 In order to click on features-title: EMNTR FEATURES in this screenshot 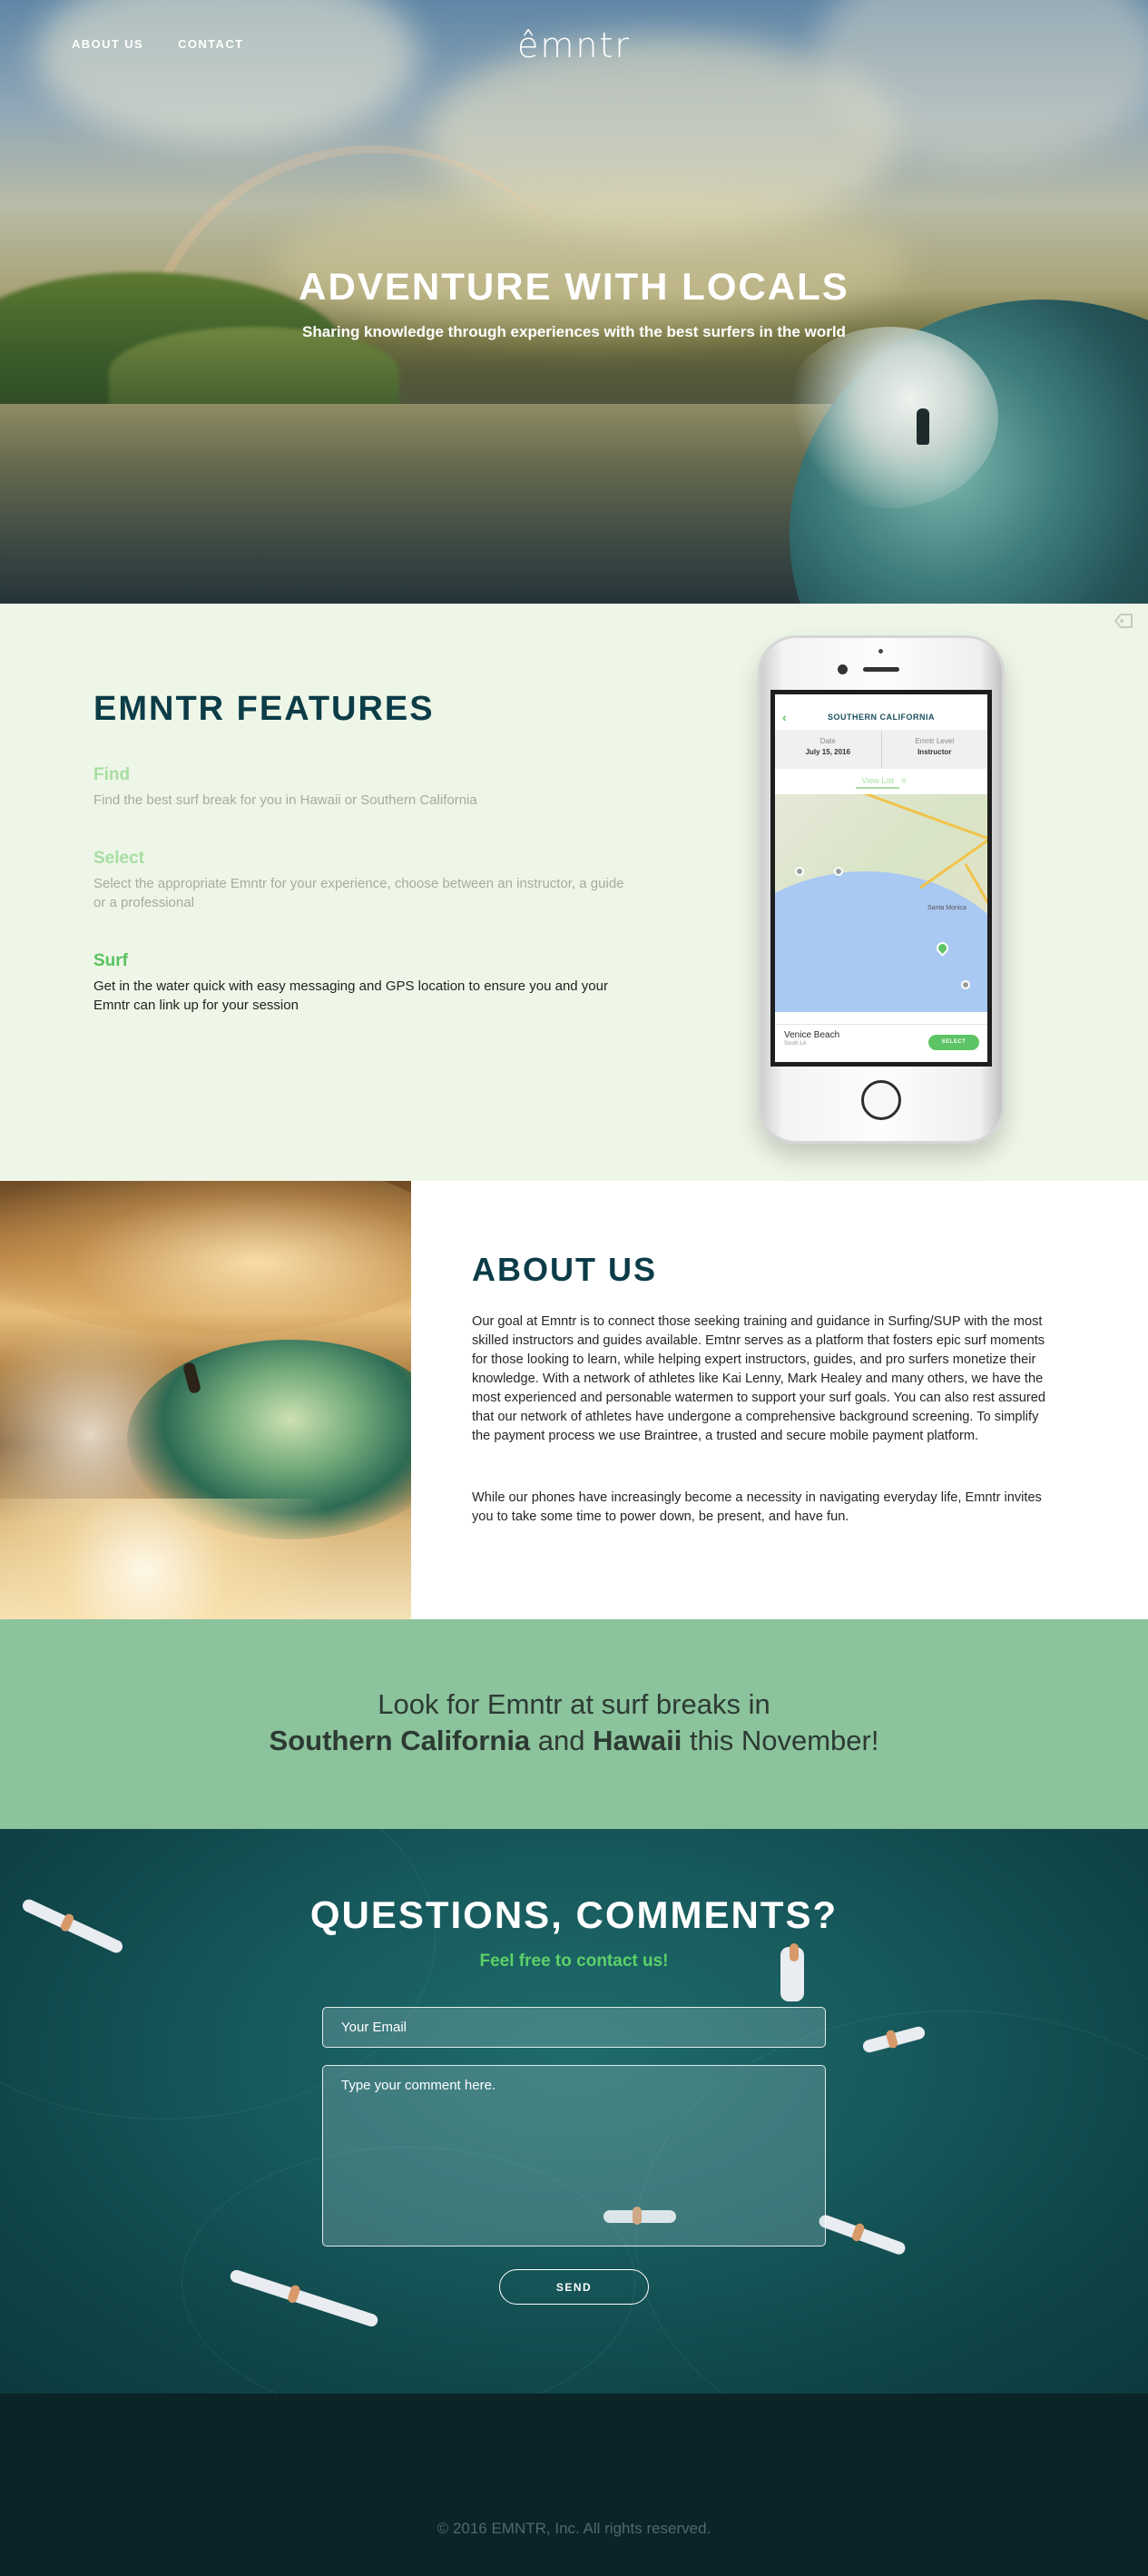, I will do `click(264, 709)`.